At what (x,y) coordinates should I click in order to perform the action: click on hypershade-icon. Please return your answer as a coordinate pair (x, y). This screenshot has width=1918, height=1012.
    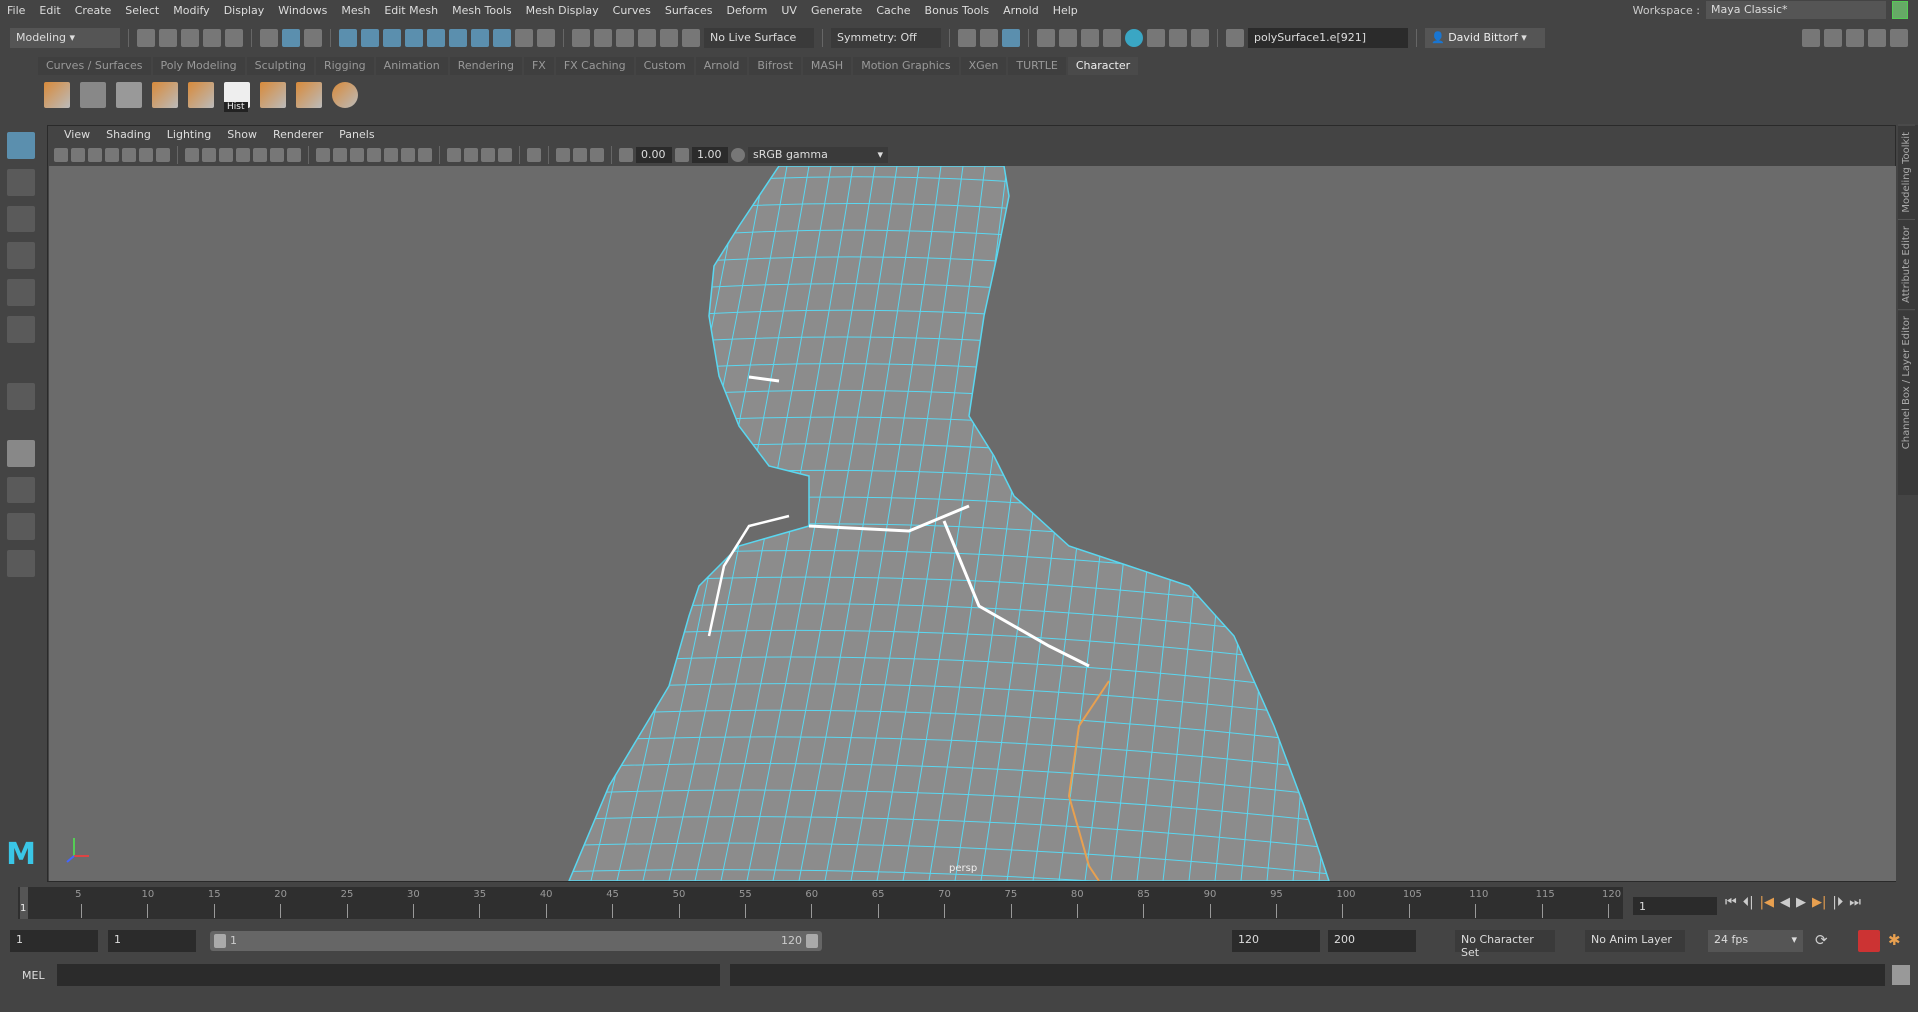
    Looking at the image, I should click on (1134, 38).